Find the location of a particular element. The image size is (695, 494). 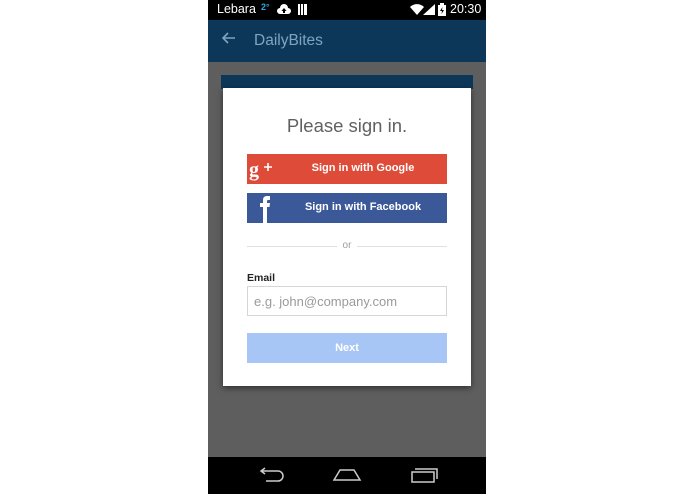

dialog-title: Please sign in. is located at coordinates (347, 125).